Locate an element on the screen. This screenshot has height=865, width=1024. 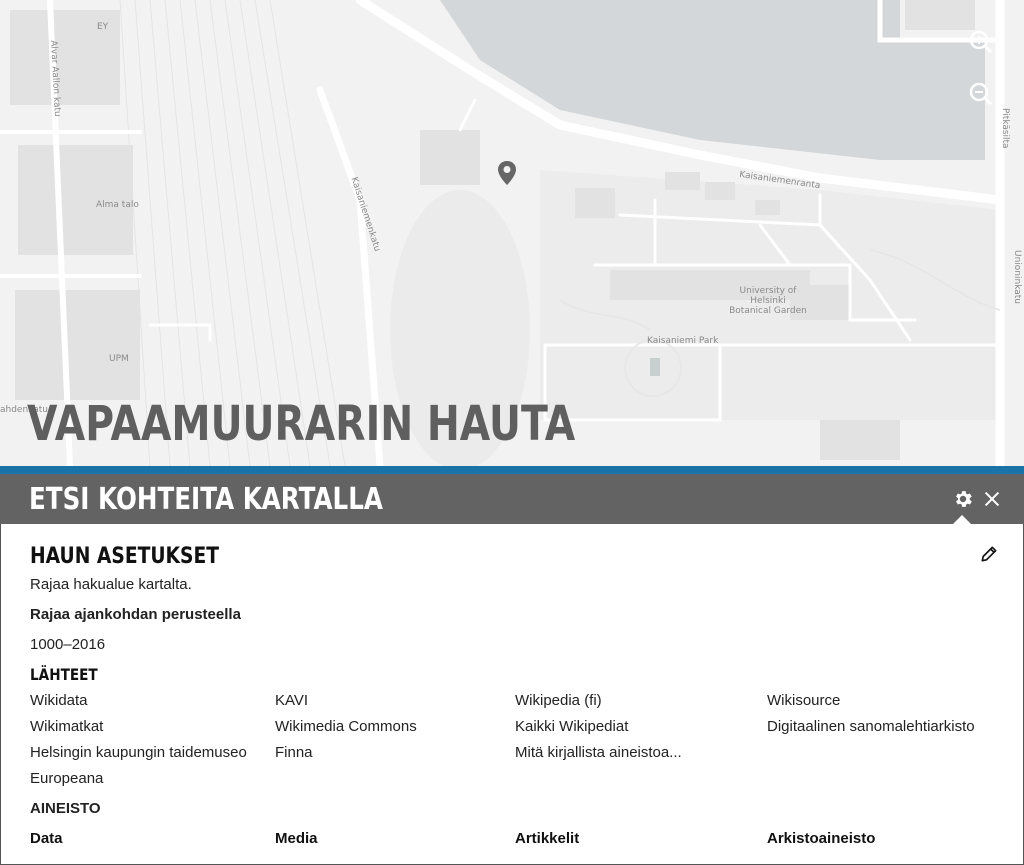
map-pin-icon is located at coordinates (507, 173).